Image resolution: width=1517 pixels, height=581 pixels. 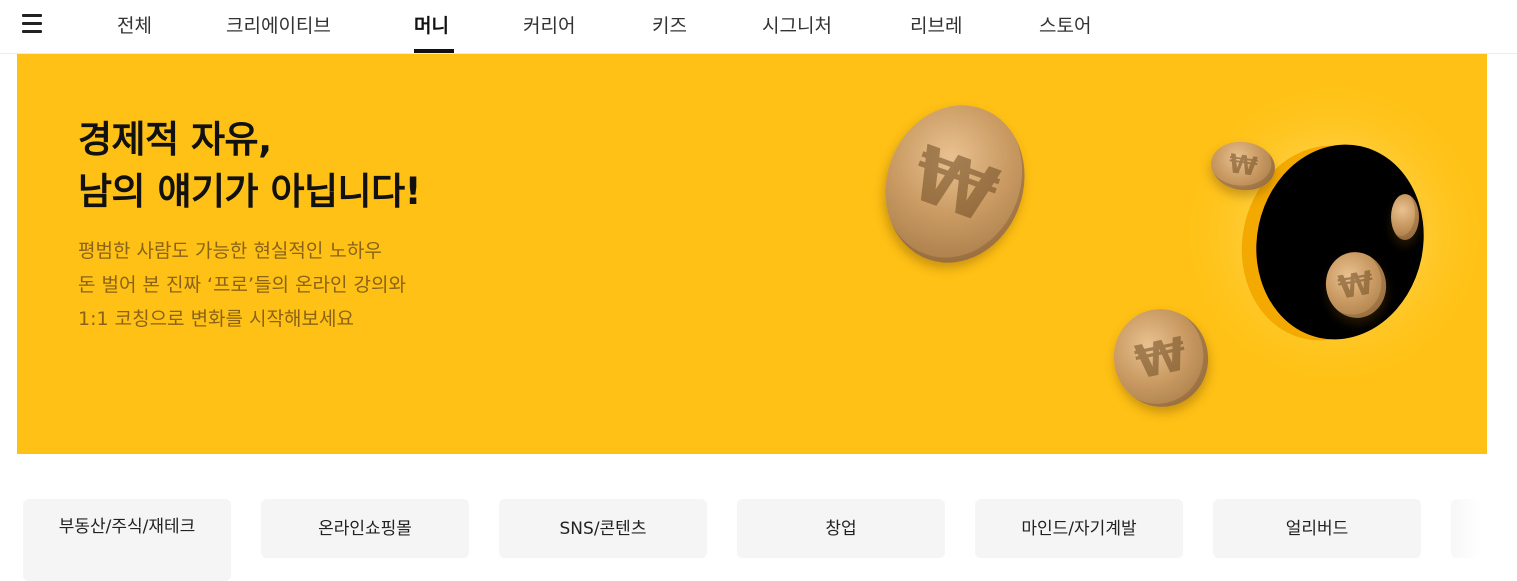 What do you see at coordinates (431, 24) in the screenshot?
I see `tab-money: 머니` at bounding box center [431, 24].